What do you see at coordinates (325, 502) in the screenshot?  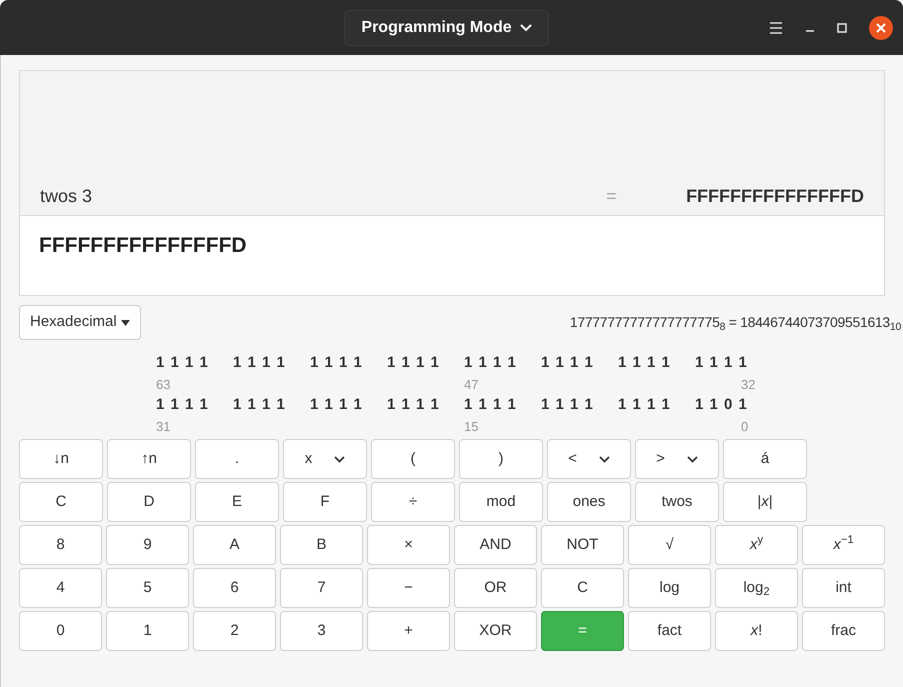 I see `calculator-key: F` at bounding box center [325, 502].